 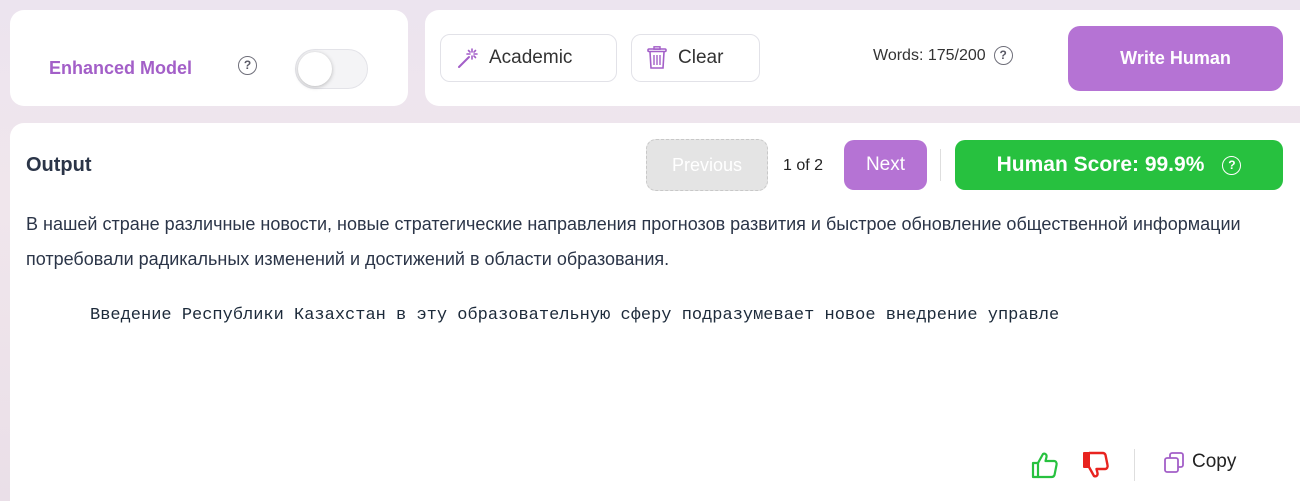 What do you see at coordinates (707, 165) in the screenshot?
I see `previous-button: Previous` at bounding box center [707, 165].